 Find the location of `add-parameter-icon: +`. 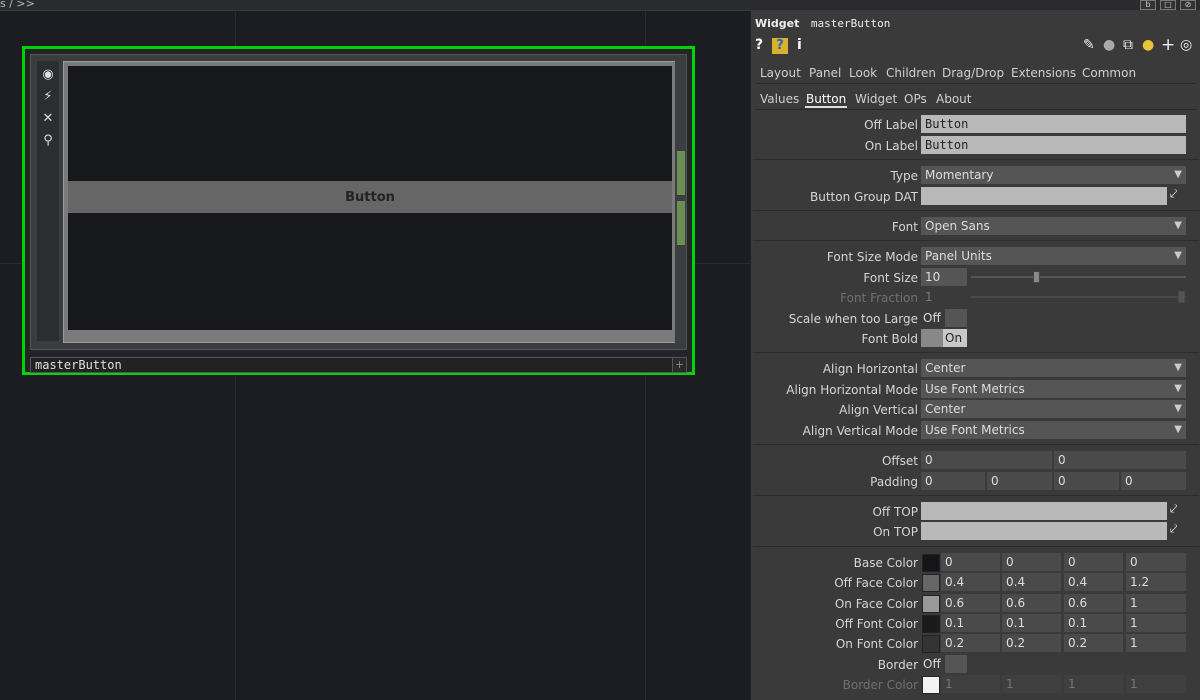

add-parameter-icon: + is located at coordinates (1168, 45).